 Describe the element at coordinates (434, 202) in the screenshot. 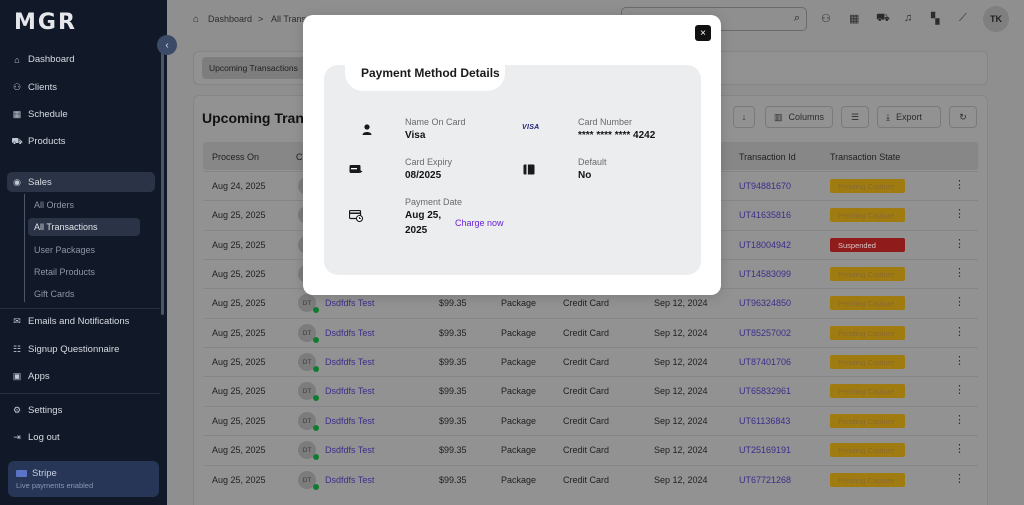

I see `payment-date-label: Payment Date` at that location.